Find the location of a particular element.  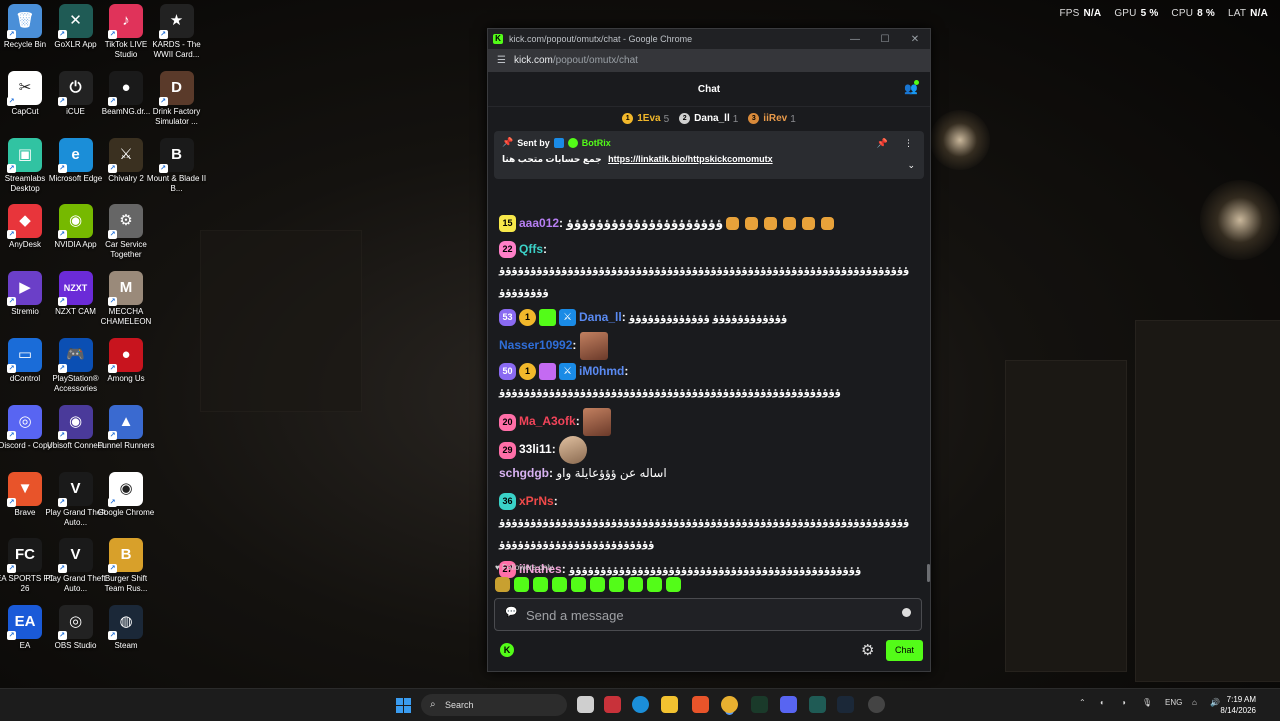

tray-chevron-icon: ⌃ is located at coordinates (1082, 702).